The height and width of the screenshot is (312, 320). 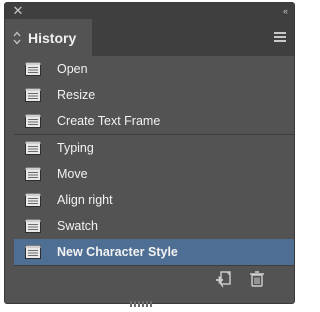 What do you see at coordinates (72, 173) in the screenshot?
I see `history-state-label: Move` at bounding box center [72, 173].